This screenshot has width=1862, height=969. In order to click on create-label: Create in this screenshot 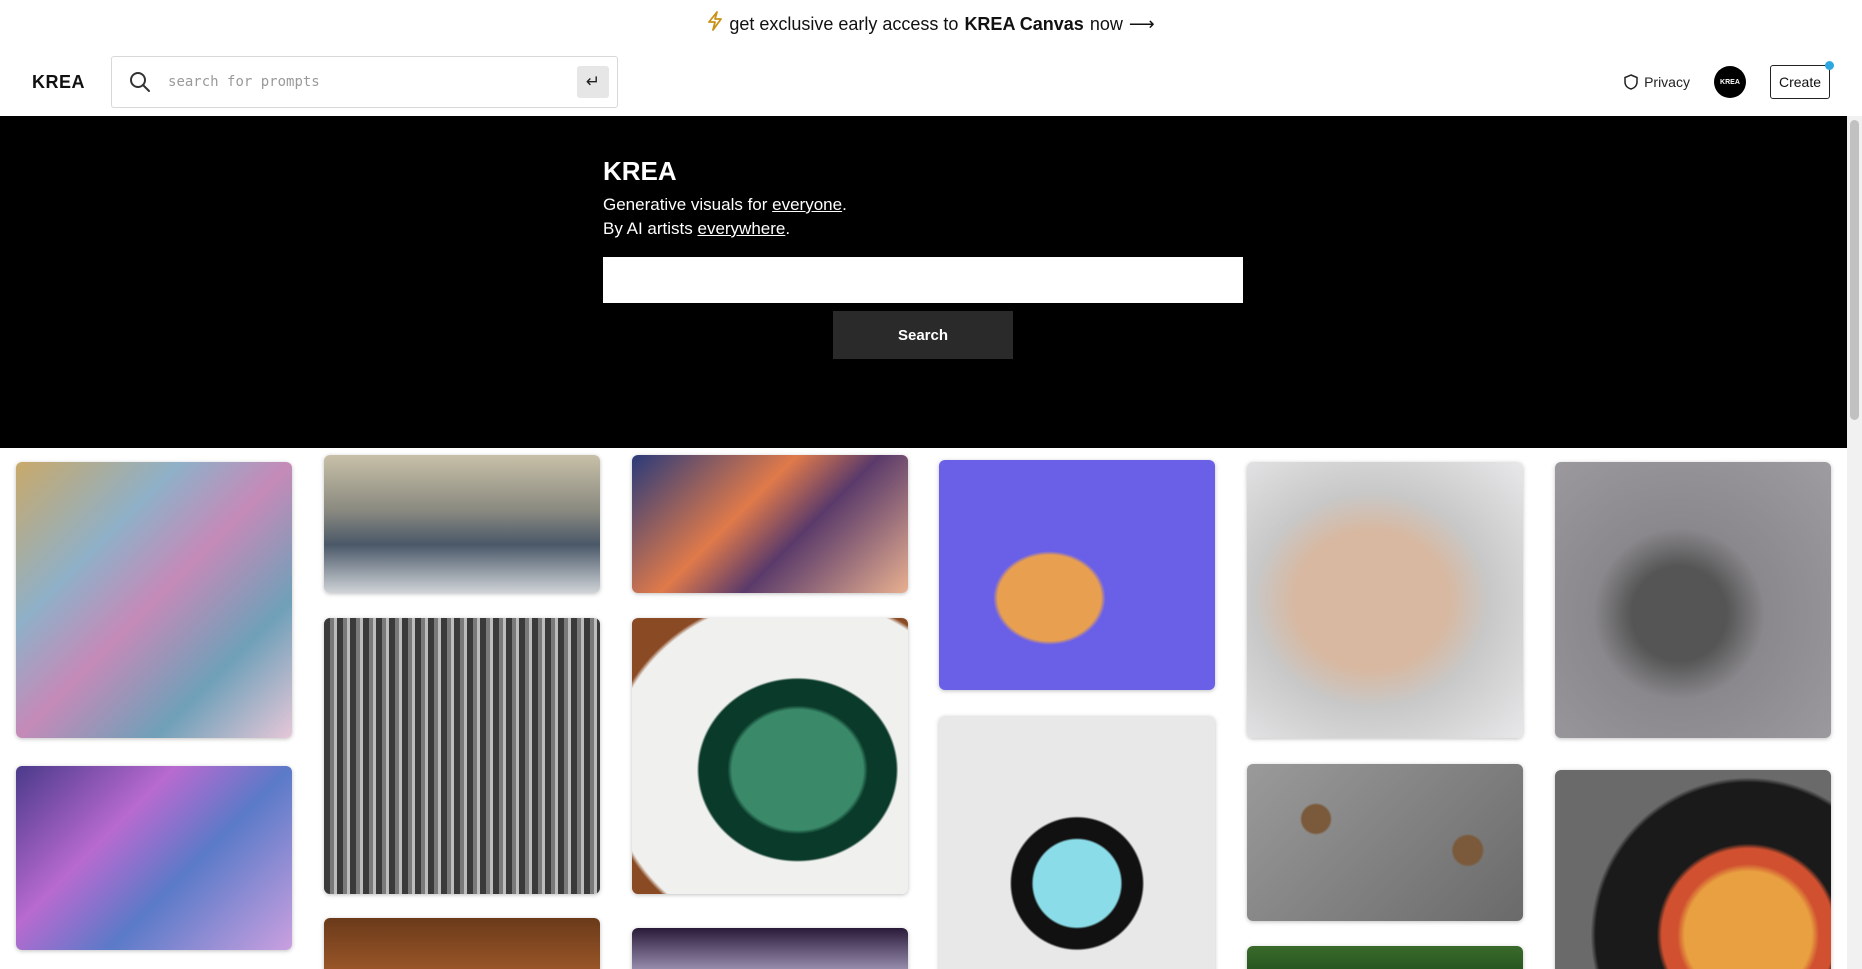, I will do `click(1799, 82)`.